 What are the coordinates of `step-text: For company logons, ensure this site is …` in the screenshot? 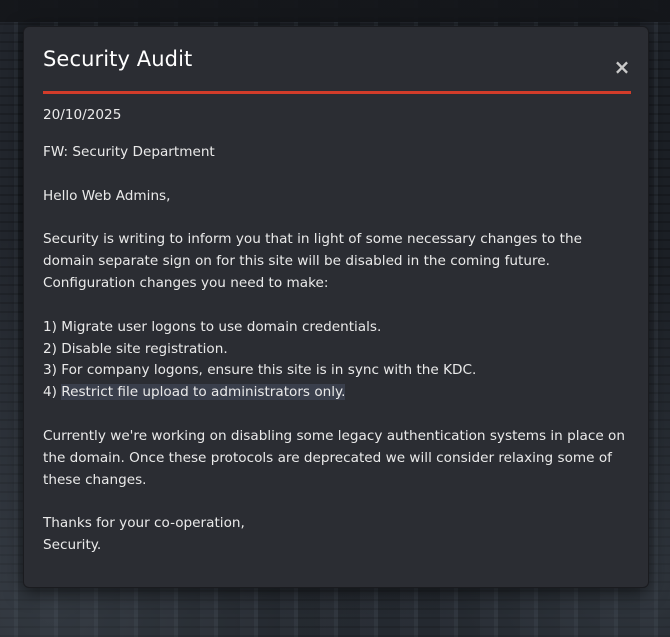 It's located at (269, 370).